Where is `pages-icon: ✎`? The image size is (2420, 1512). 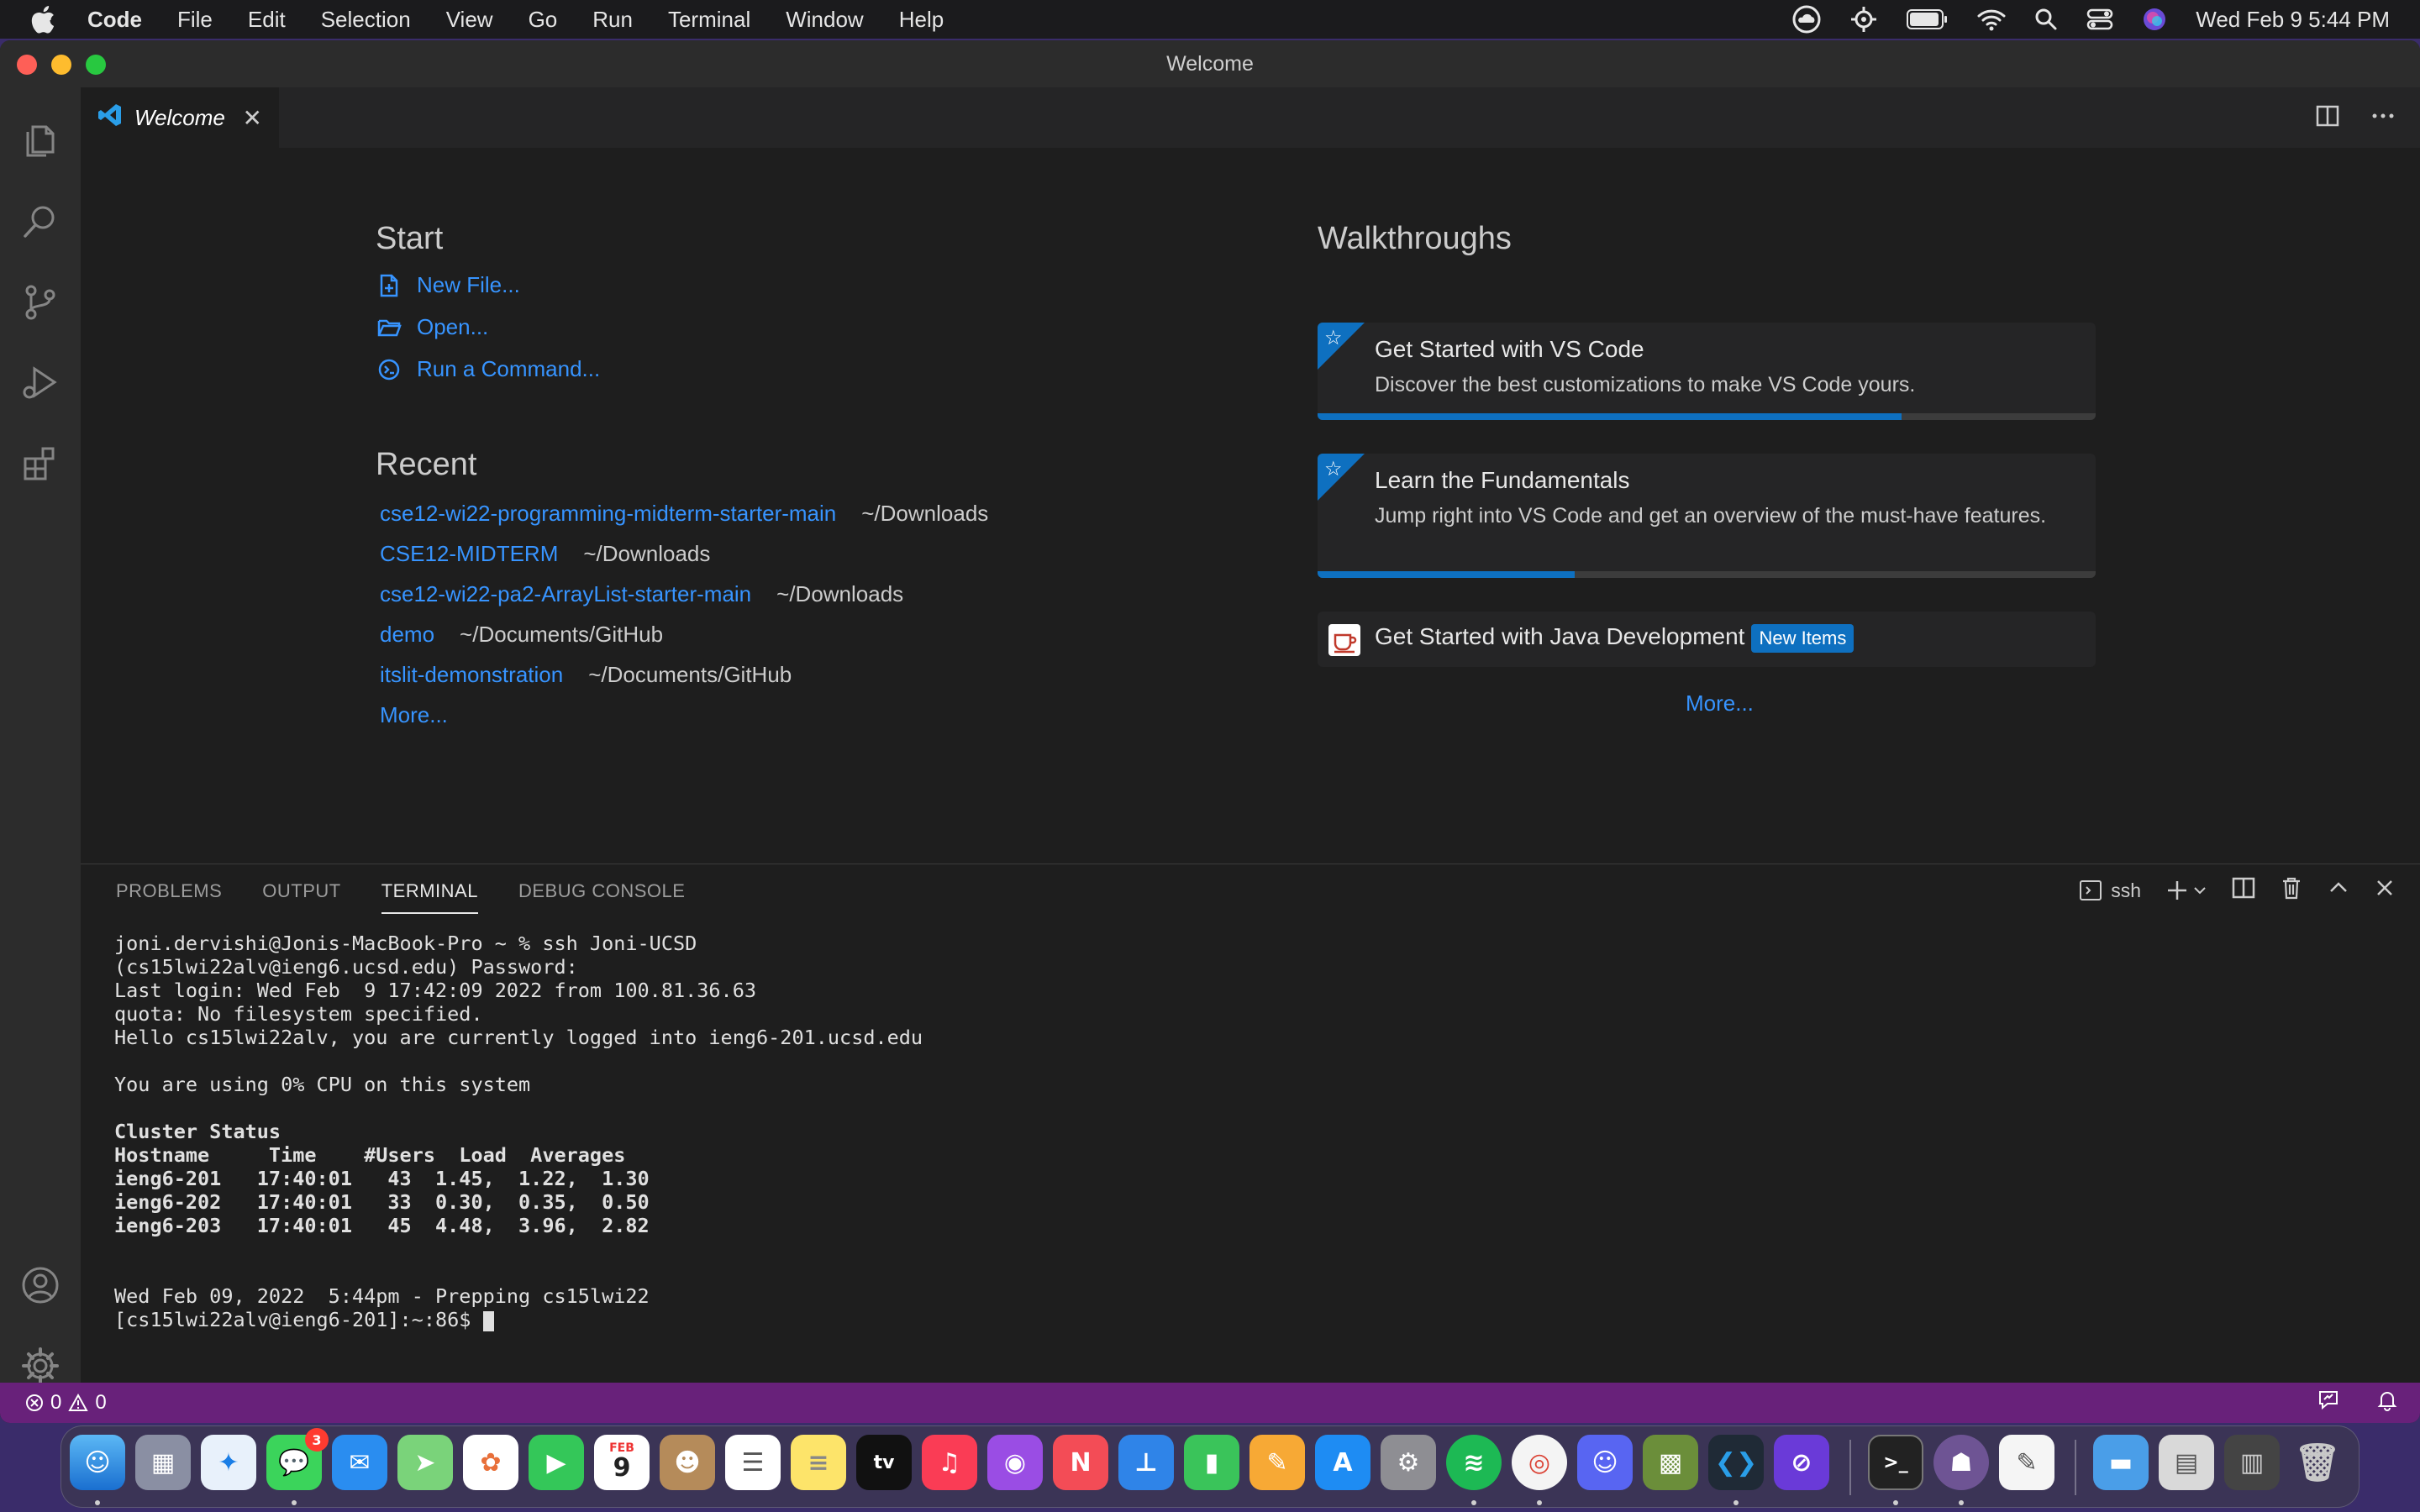
pages-icon: ✎ is located at coordinates (1277, 1462).